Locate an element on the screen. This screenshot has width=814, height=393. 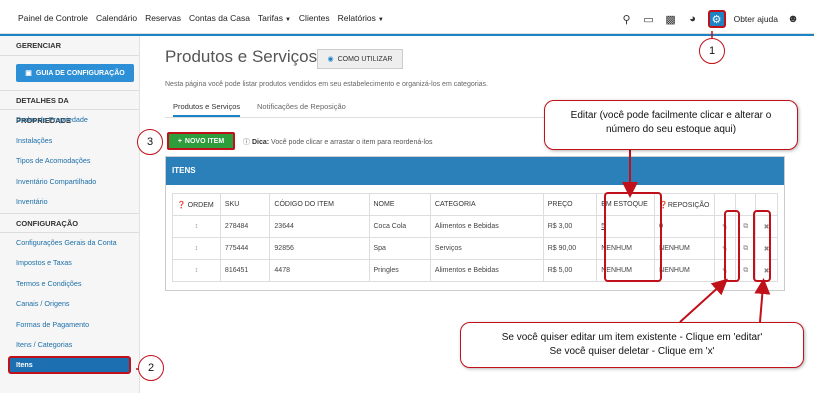
step-2-marker: 2 is located at coordinates (151, 368).